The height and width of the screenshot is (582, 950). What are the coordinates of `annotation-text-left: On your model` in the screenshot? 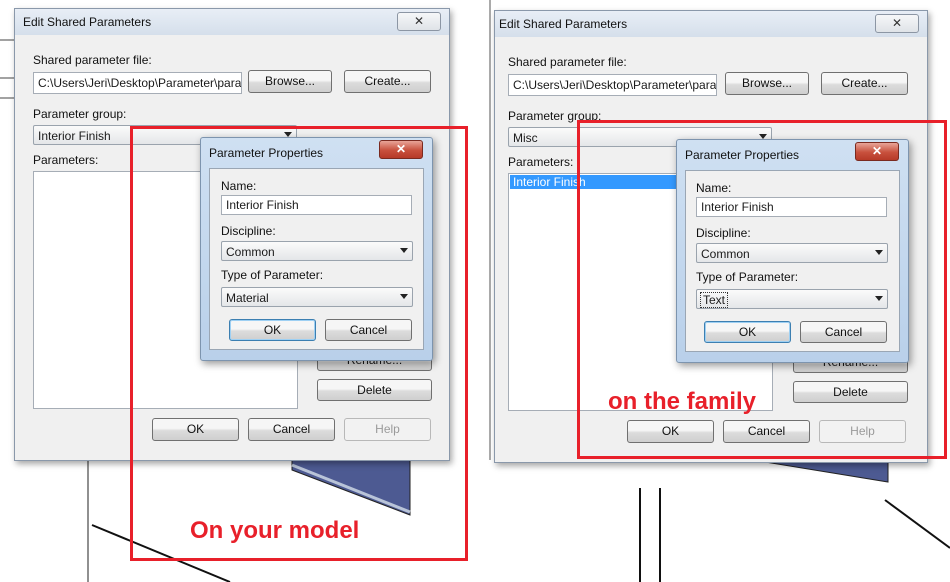 It's located at (275, 530).